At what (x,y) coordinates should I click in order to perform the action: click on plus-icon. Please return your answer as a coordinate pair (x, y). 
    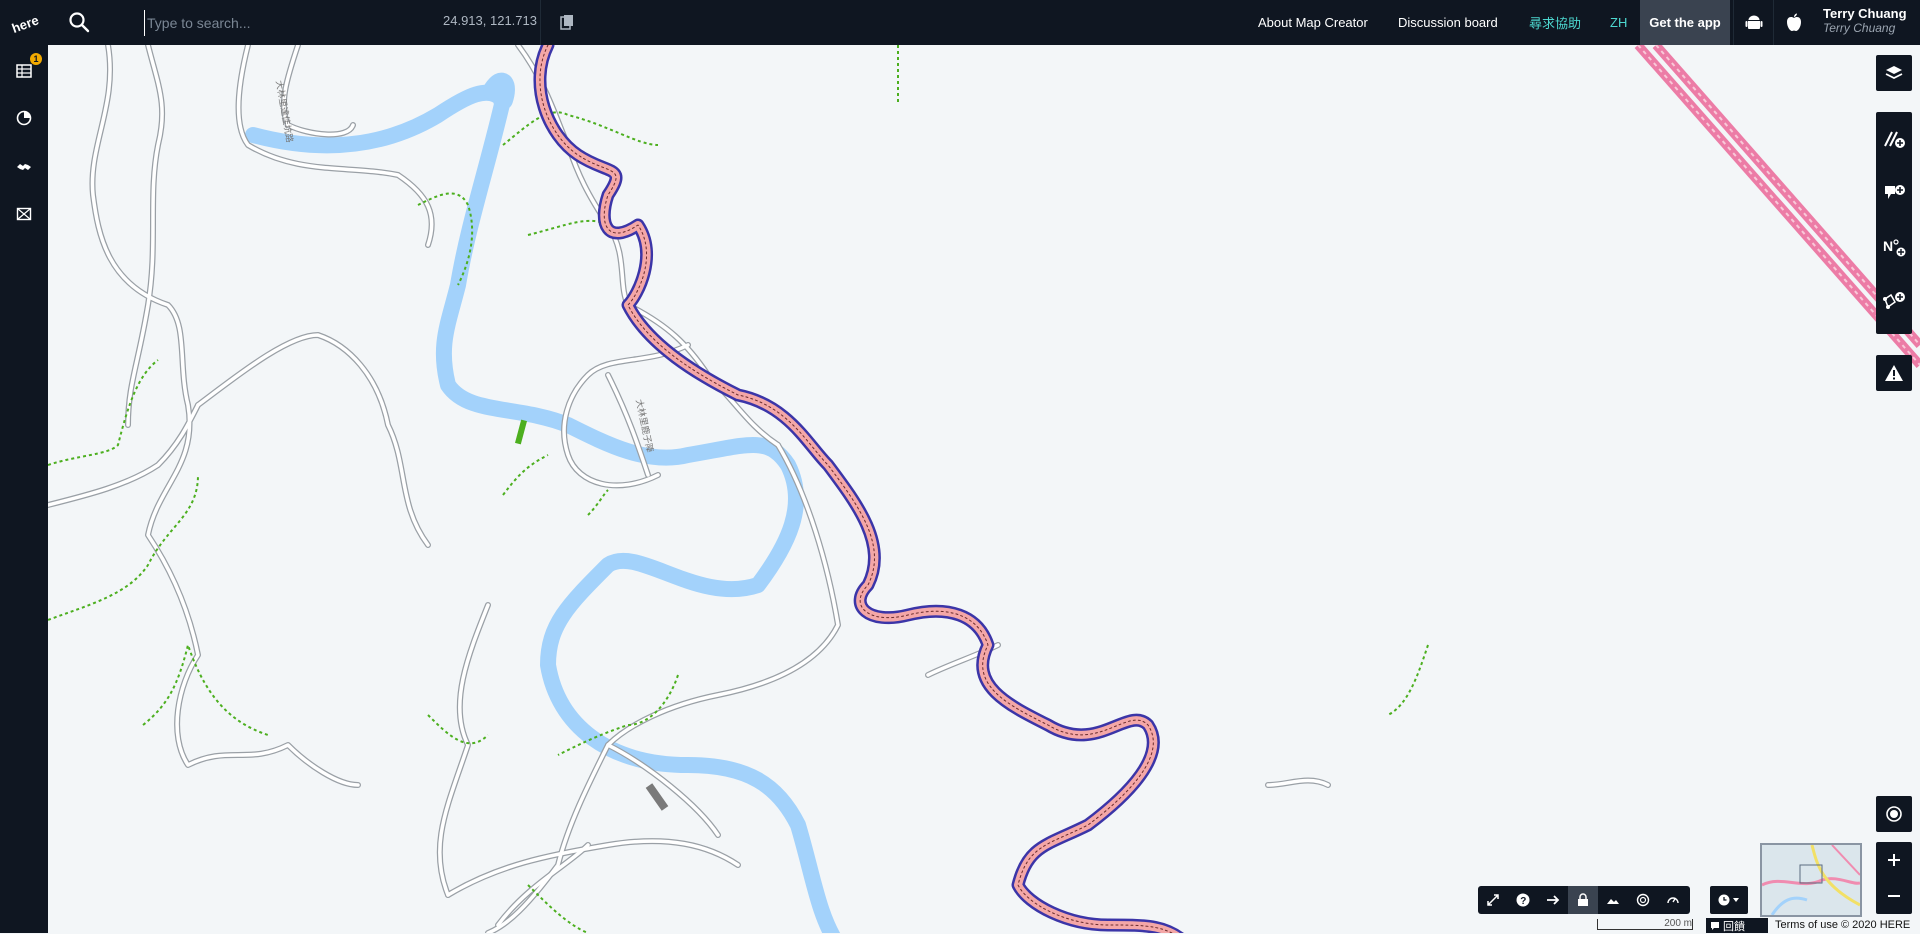
    Looking at the image, I should click on (1894, 860).